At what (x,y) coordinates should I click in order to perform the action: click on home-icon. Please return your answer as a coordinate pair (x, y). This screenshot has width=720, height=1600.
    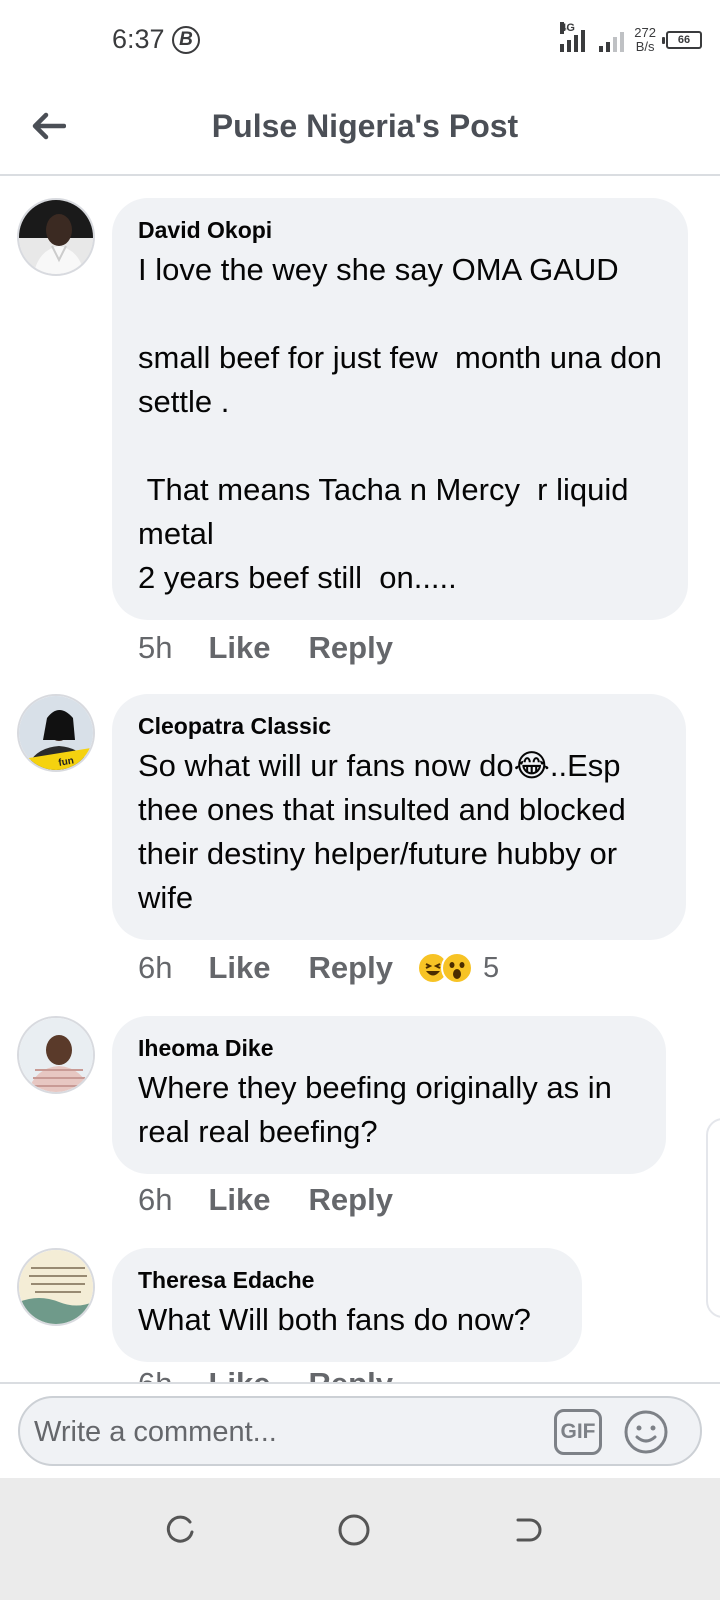
    Looking at the image, I should click on (354, 1530).